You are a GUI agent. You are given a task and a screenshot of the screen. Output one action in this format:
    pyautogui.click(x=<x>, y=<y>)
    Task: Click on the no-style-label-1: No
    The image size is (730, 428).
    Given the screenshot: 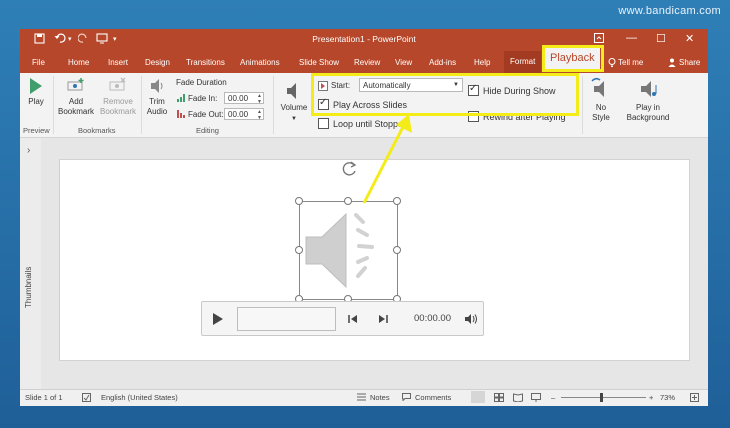 What is the action you would take?
    pyautogui.click(x=601, y=107)
    